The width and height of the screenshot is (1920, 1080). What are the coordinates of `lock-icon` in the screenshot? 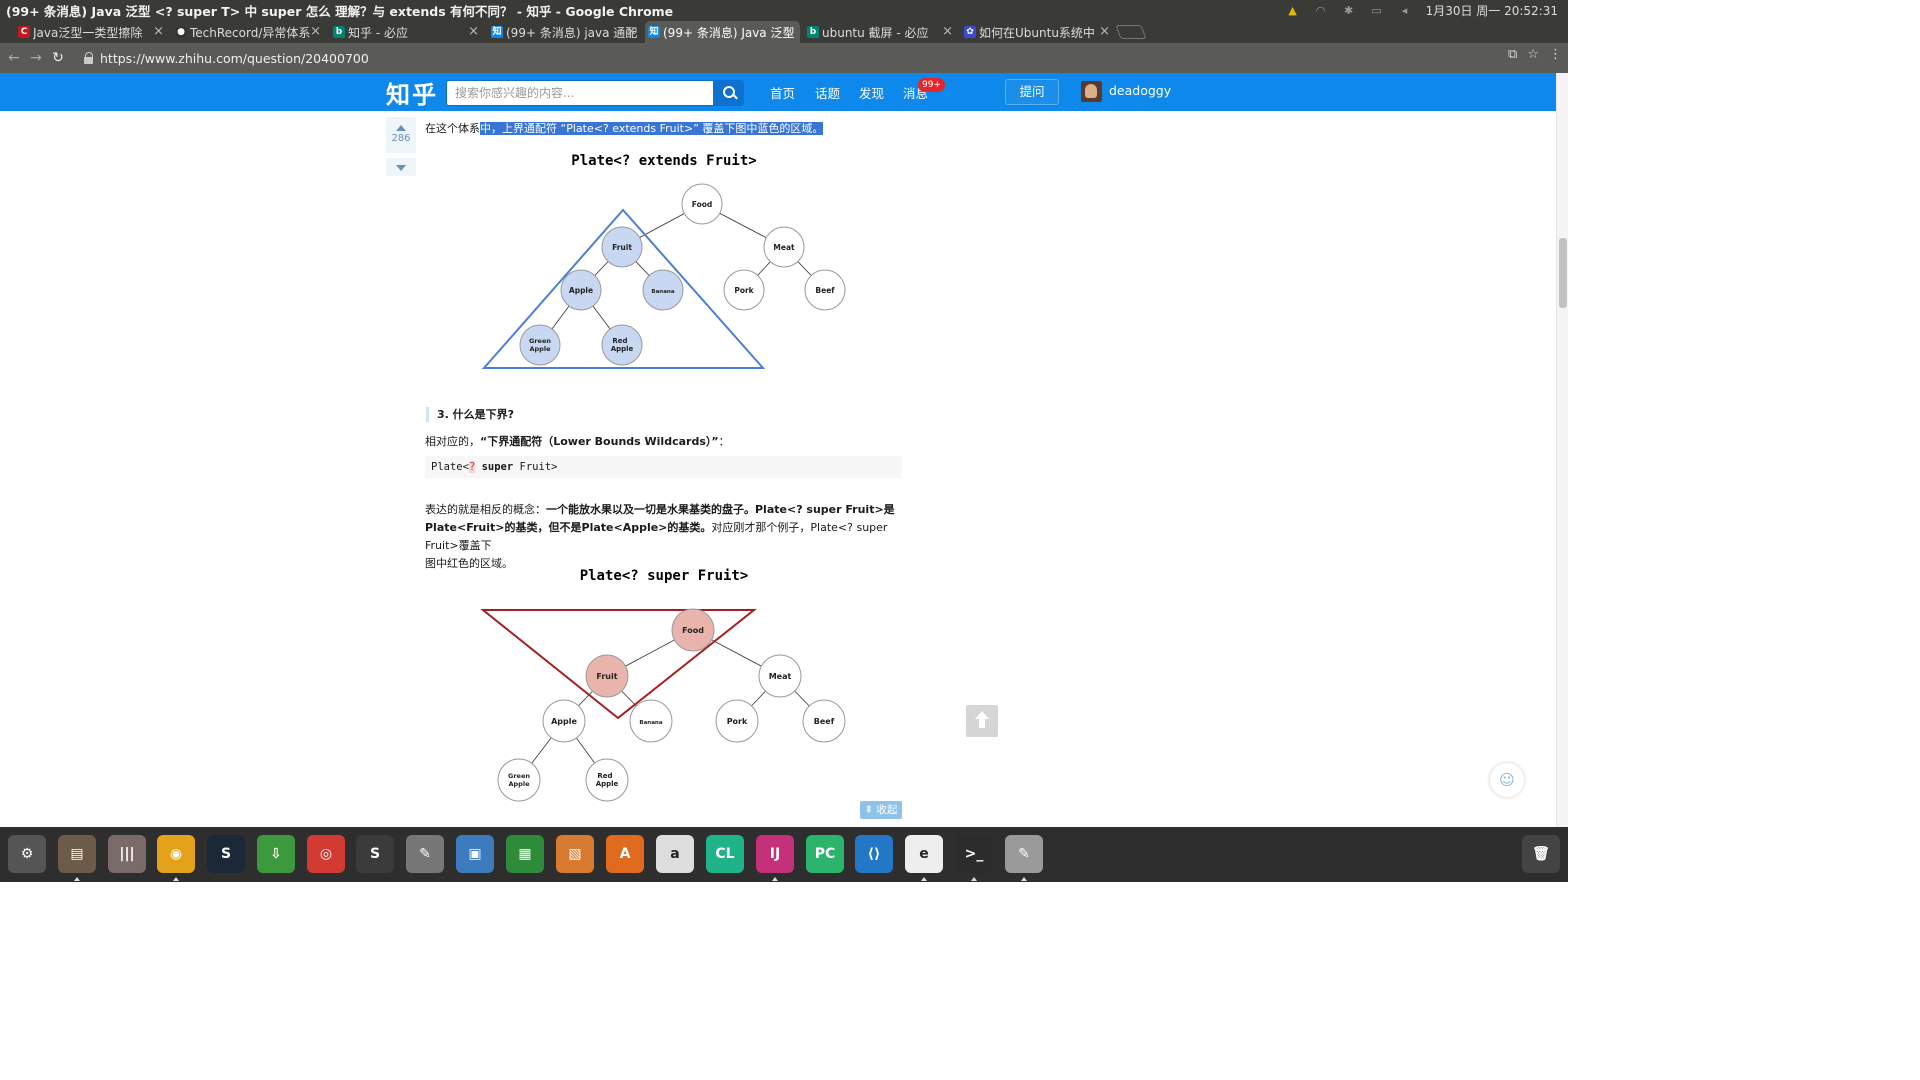 It's located at (89, 58).